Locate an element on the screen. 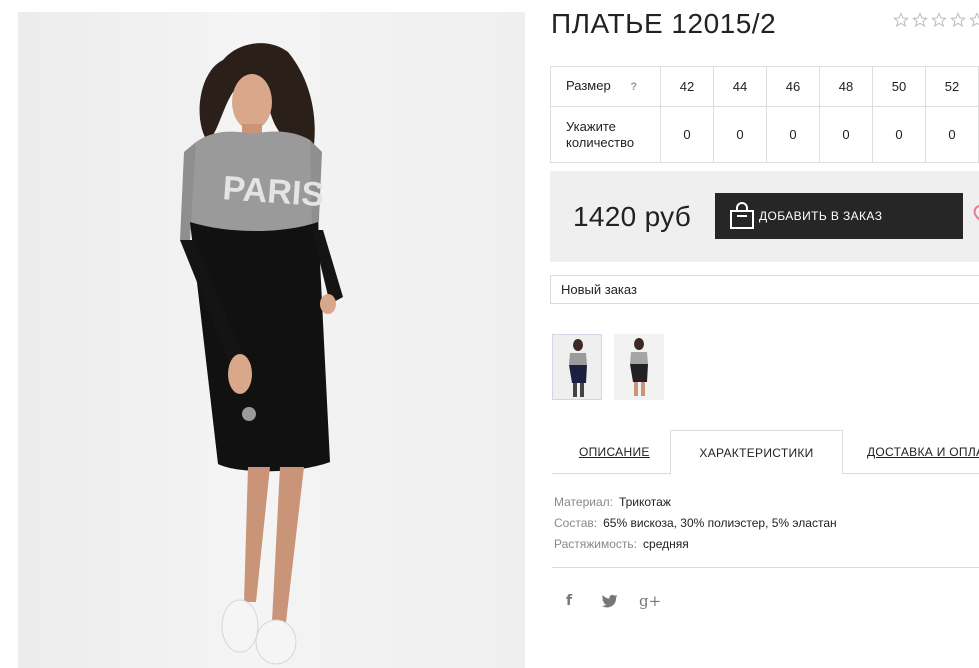 The height and width of the screenshot is (668, 979). google-plus-icon: g+ is located at coordinates (650, 601).